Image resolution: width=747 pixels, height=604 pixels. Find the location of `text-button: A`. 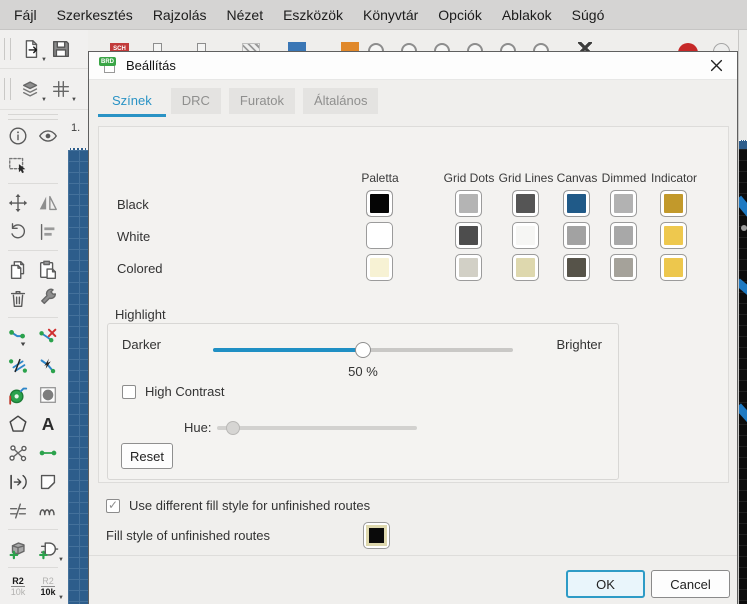

text-button: A is located at coordinates (48, 424).